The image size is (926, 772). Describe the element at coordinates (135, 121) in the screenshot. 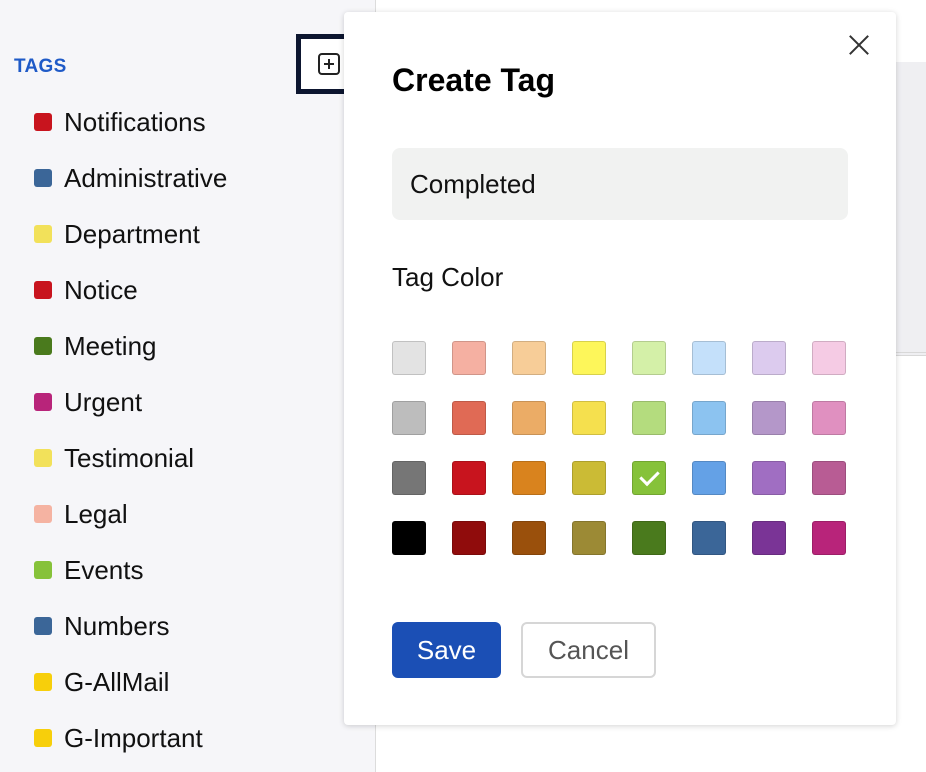

I see `tag-label: Notifications` at that location.